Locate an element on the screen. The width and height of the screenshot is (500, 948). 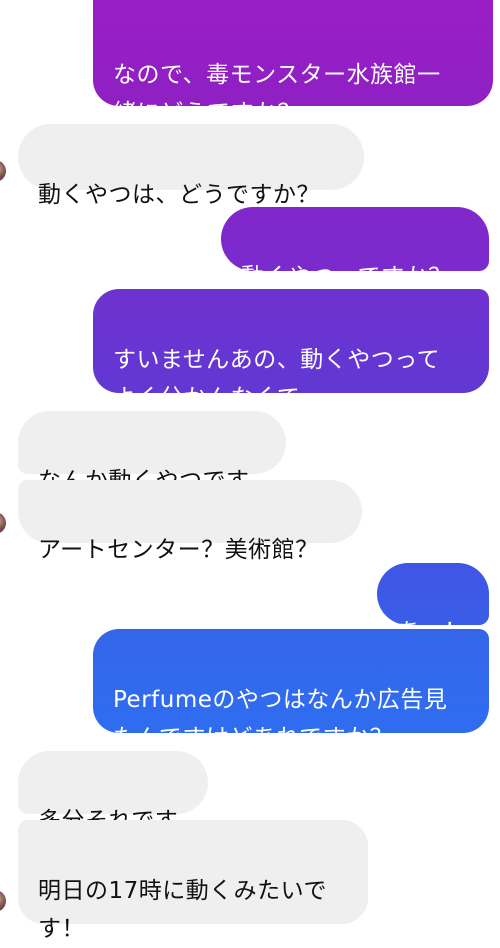
message-bubble-incoming: なんか動くやつです is located at coordinates (152, 452).